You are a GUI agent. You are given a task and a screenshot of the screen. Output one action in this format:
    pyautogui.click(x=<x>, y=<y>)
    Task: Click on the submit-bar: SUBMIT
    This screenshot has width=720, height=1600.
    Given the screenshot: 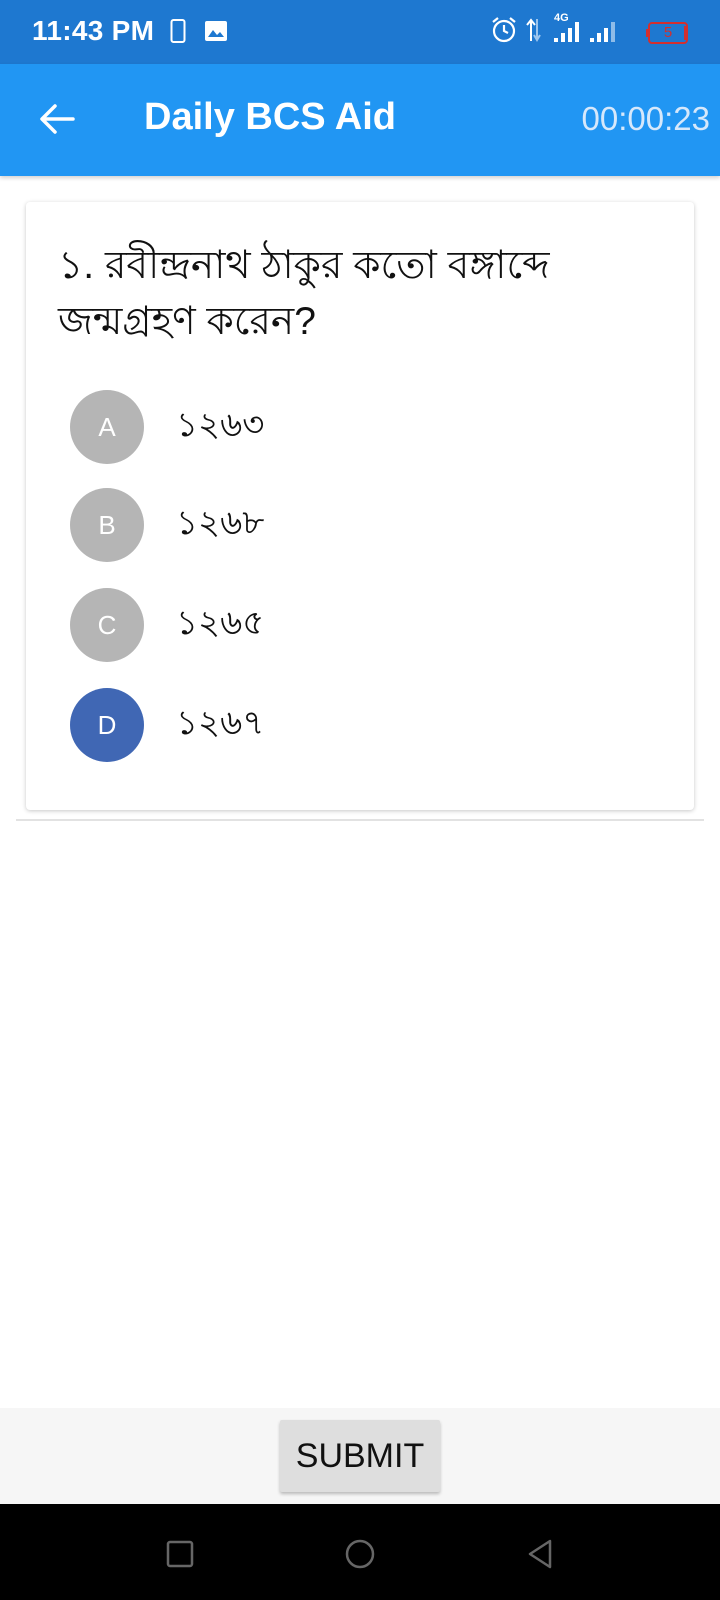 What is the action you would take?
    pyautogui.click(x=360, y=1456)
    